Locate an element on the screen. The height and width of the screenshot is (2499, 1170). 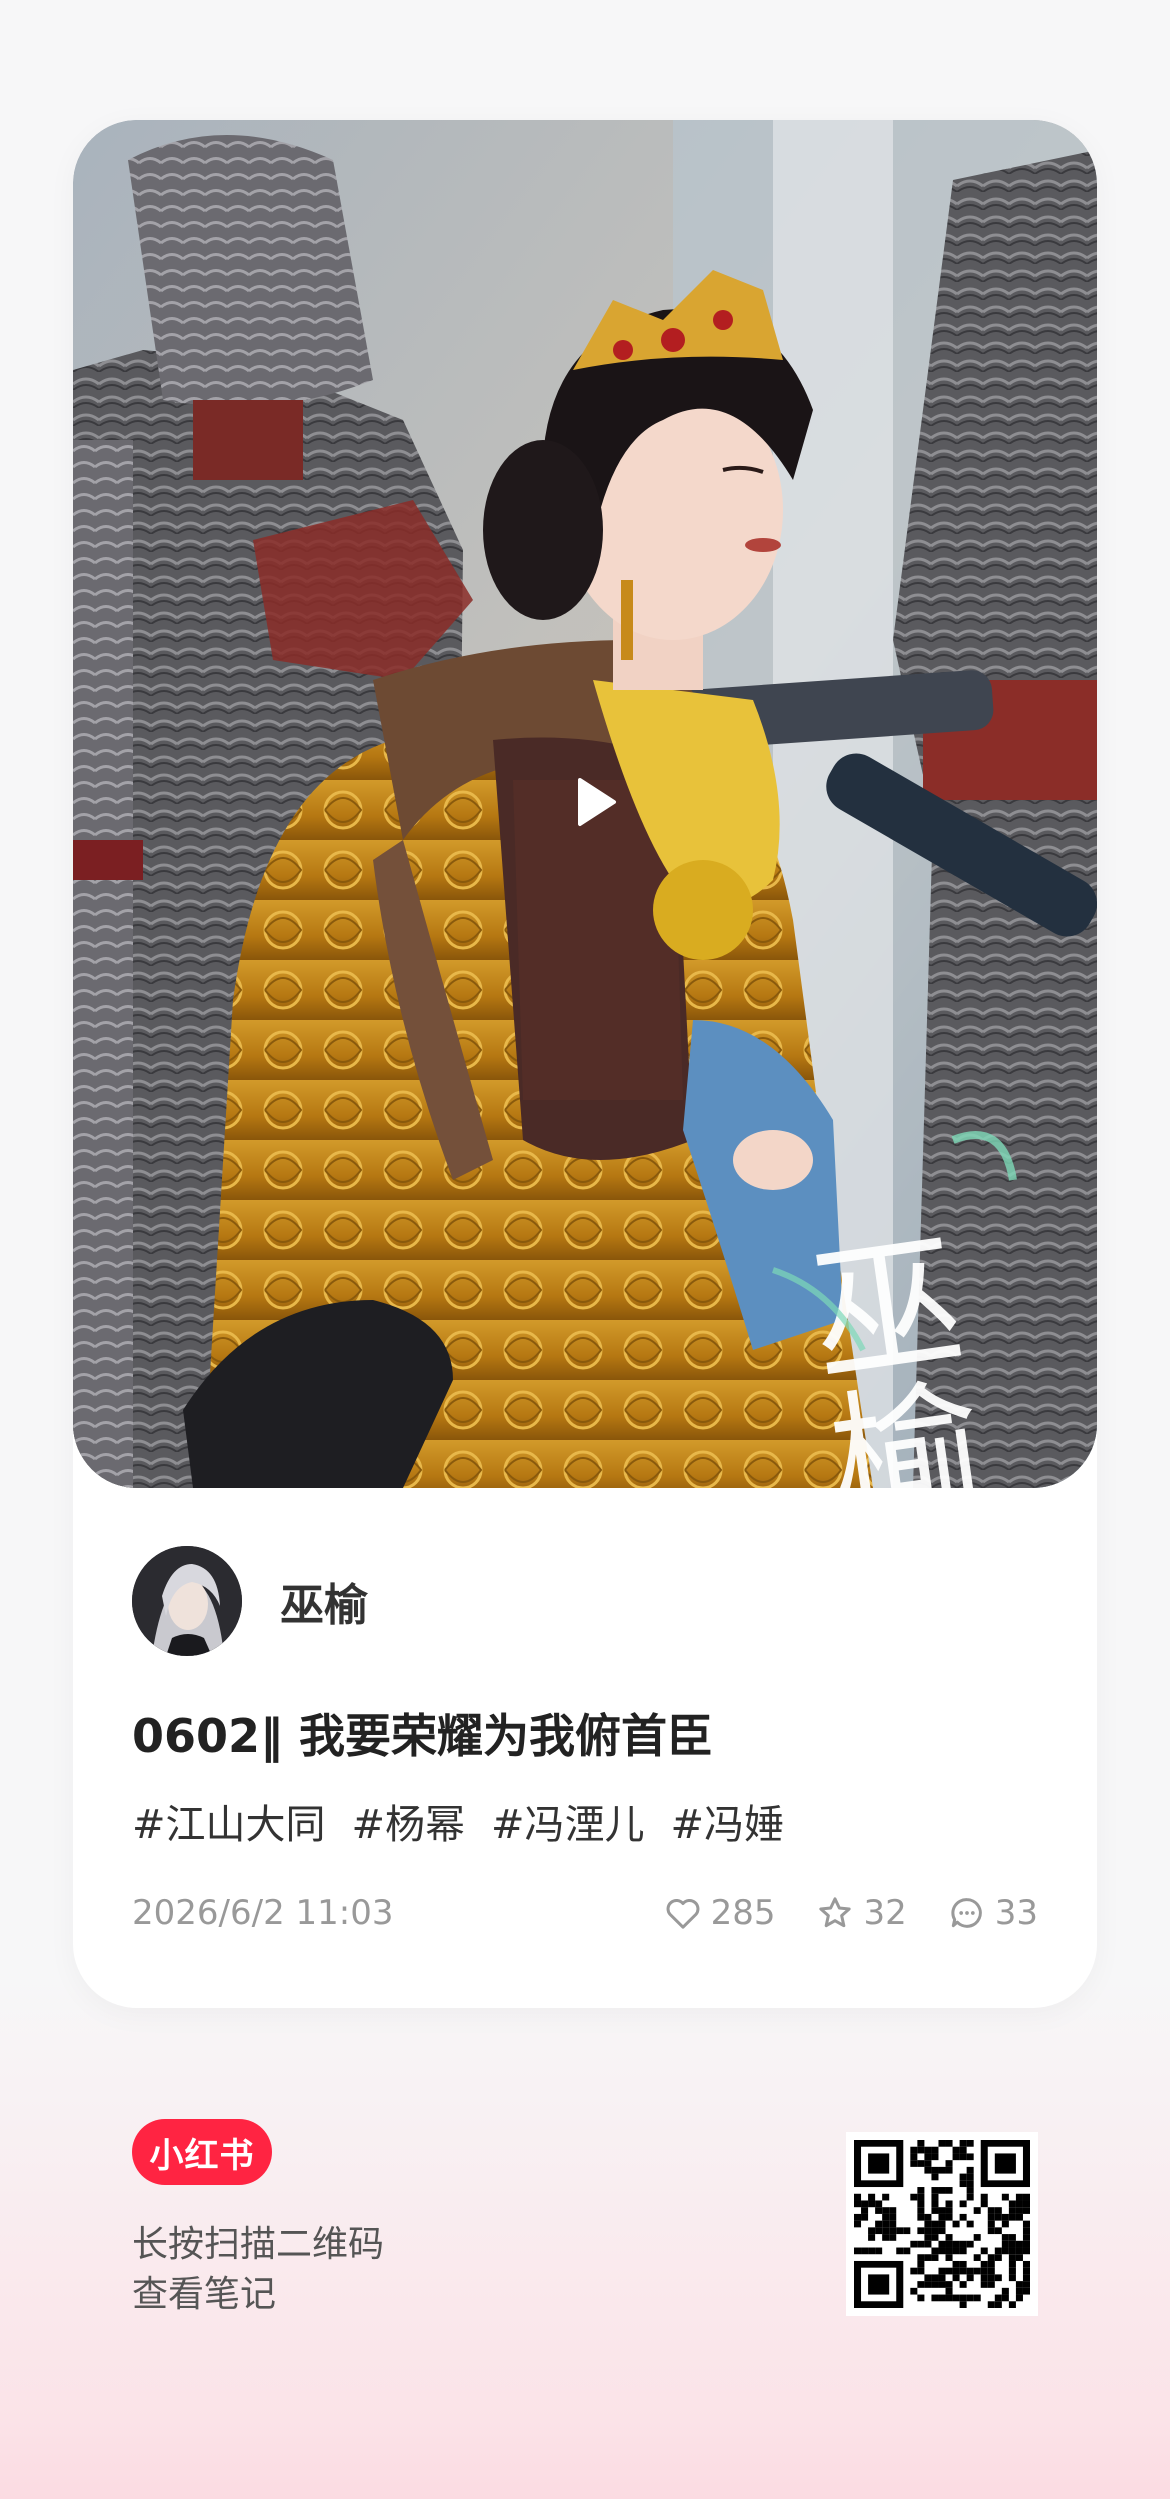
post-title: 0602‖ 我要荣耀为我俯首臣 is located at coordinates (423, 1736).